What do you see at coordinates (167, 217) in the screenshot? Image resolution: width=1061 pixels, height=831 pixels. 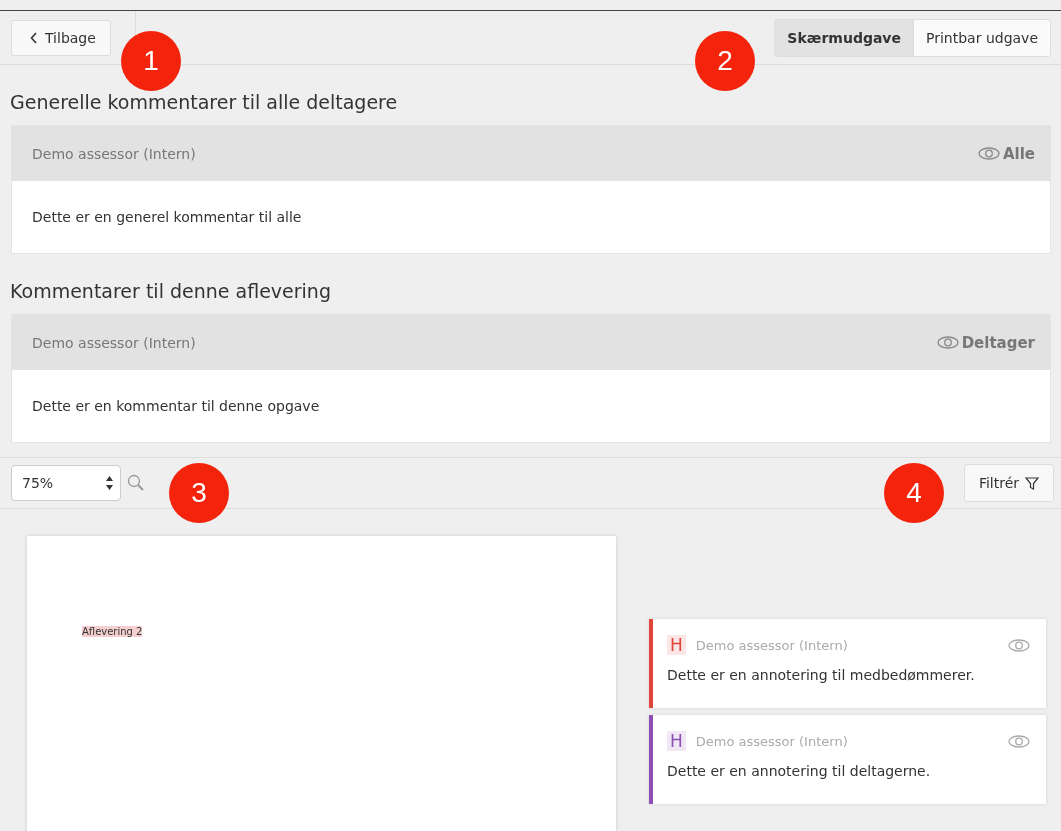 I see `comment-text: Dette er en generel kommentar til alle` at bounding box center [167, 217].